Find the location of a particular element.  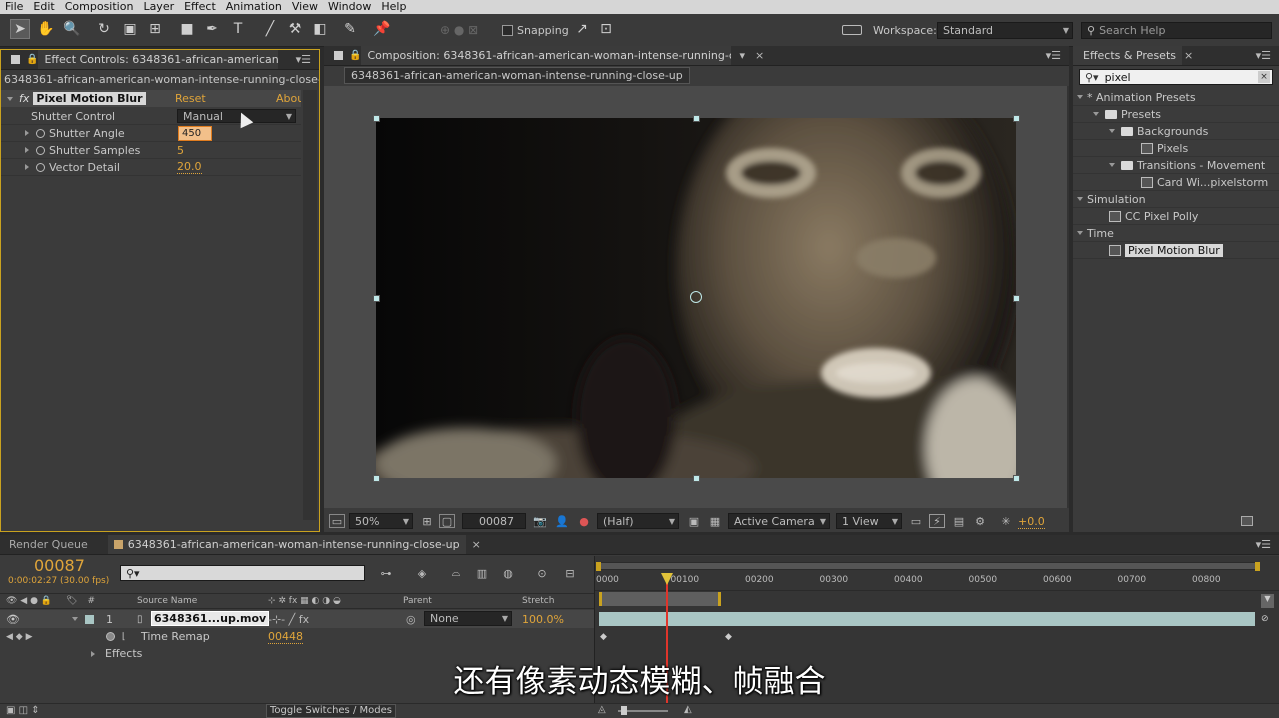

anchor-point-icon is located at coordinates (696, 297).